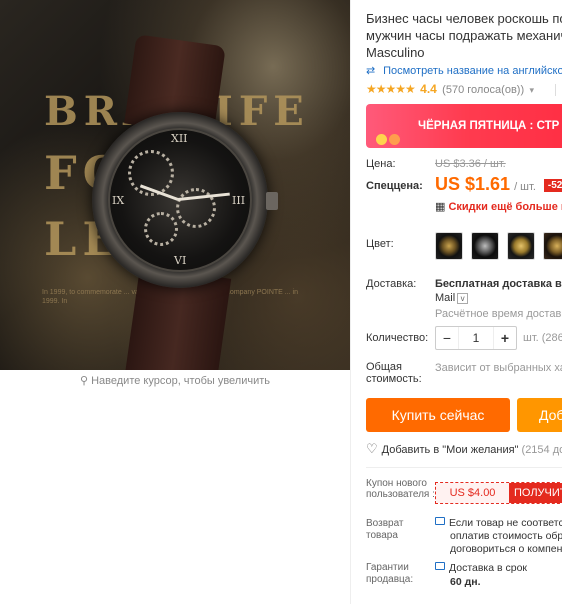 The height and width of the screenshot is (604, 562). Describe the element at coordinates (498, 368) in the screenshot. I see `total-price-note: Зависит от выбранных хара` at that location.